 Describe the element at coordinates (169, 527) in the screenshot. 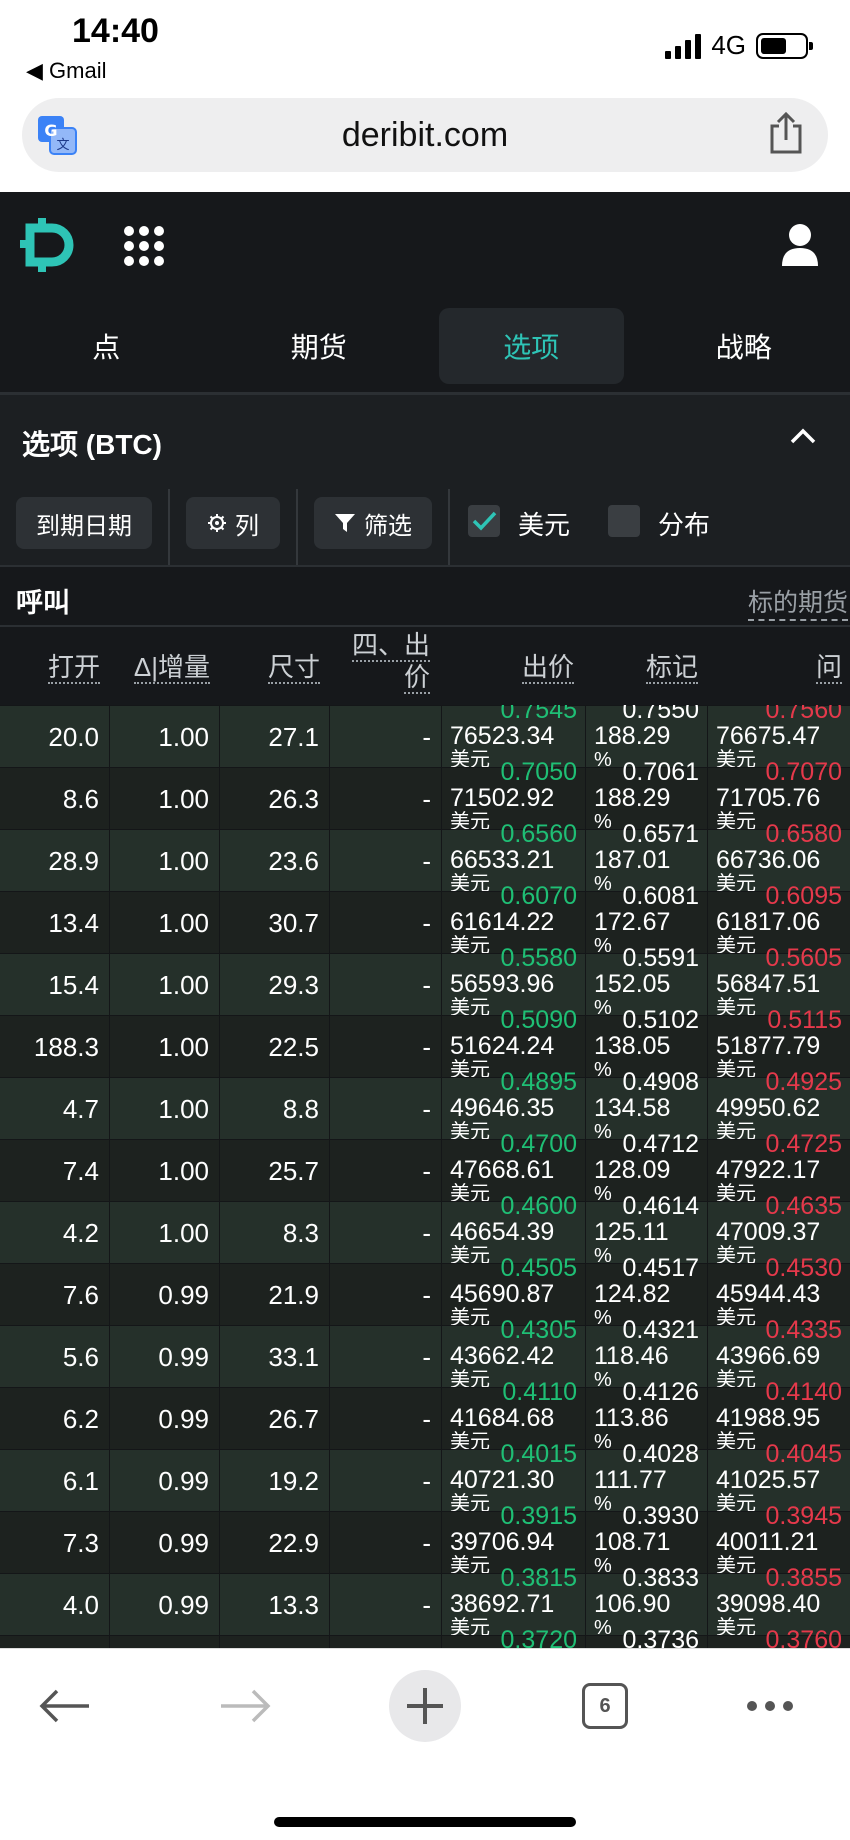

I see `separator` at that location.